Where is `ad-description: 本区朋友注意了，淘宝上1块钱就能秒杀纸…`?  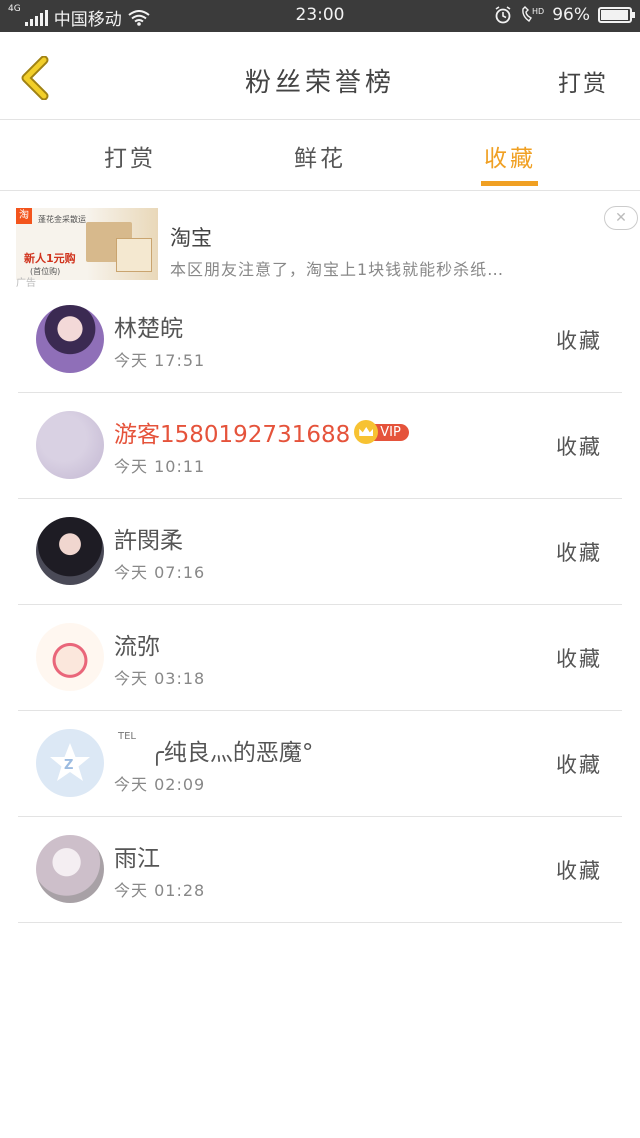
ad-description: 本区朋友注意了，淘宝上1块钱就能秒杀纸… is located at coordinates (337, 269).